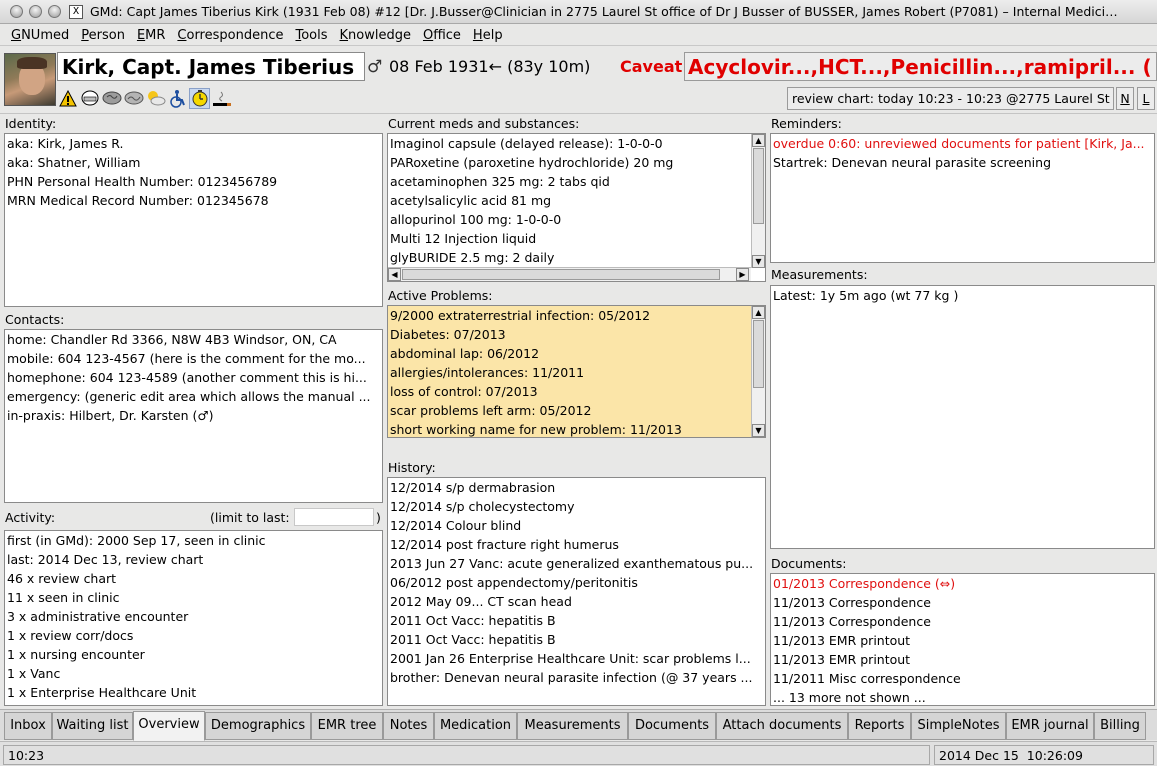  What do you see at coordinates (89, 98) in the screenshot?
I see `helmet-icon` at bounding box center [89, 98].